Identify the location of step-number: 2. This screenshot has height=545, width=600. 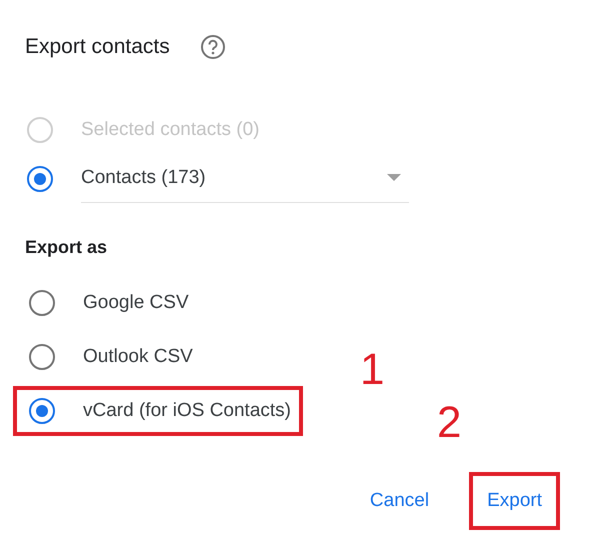
(449, 423).